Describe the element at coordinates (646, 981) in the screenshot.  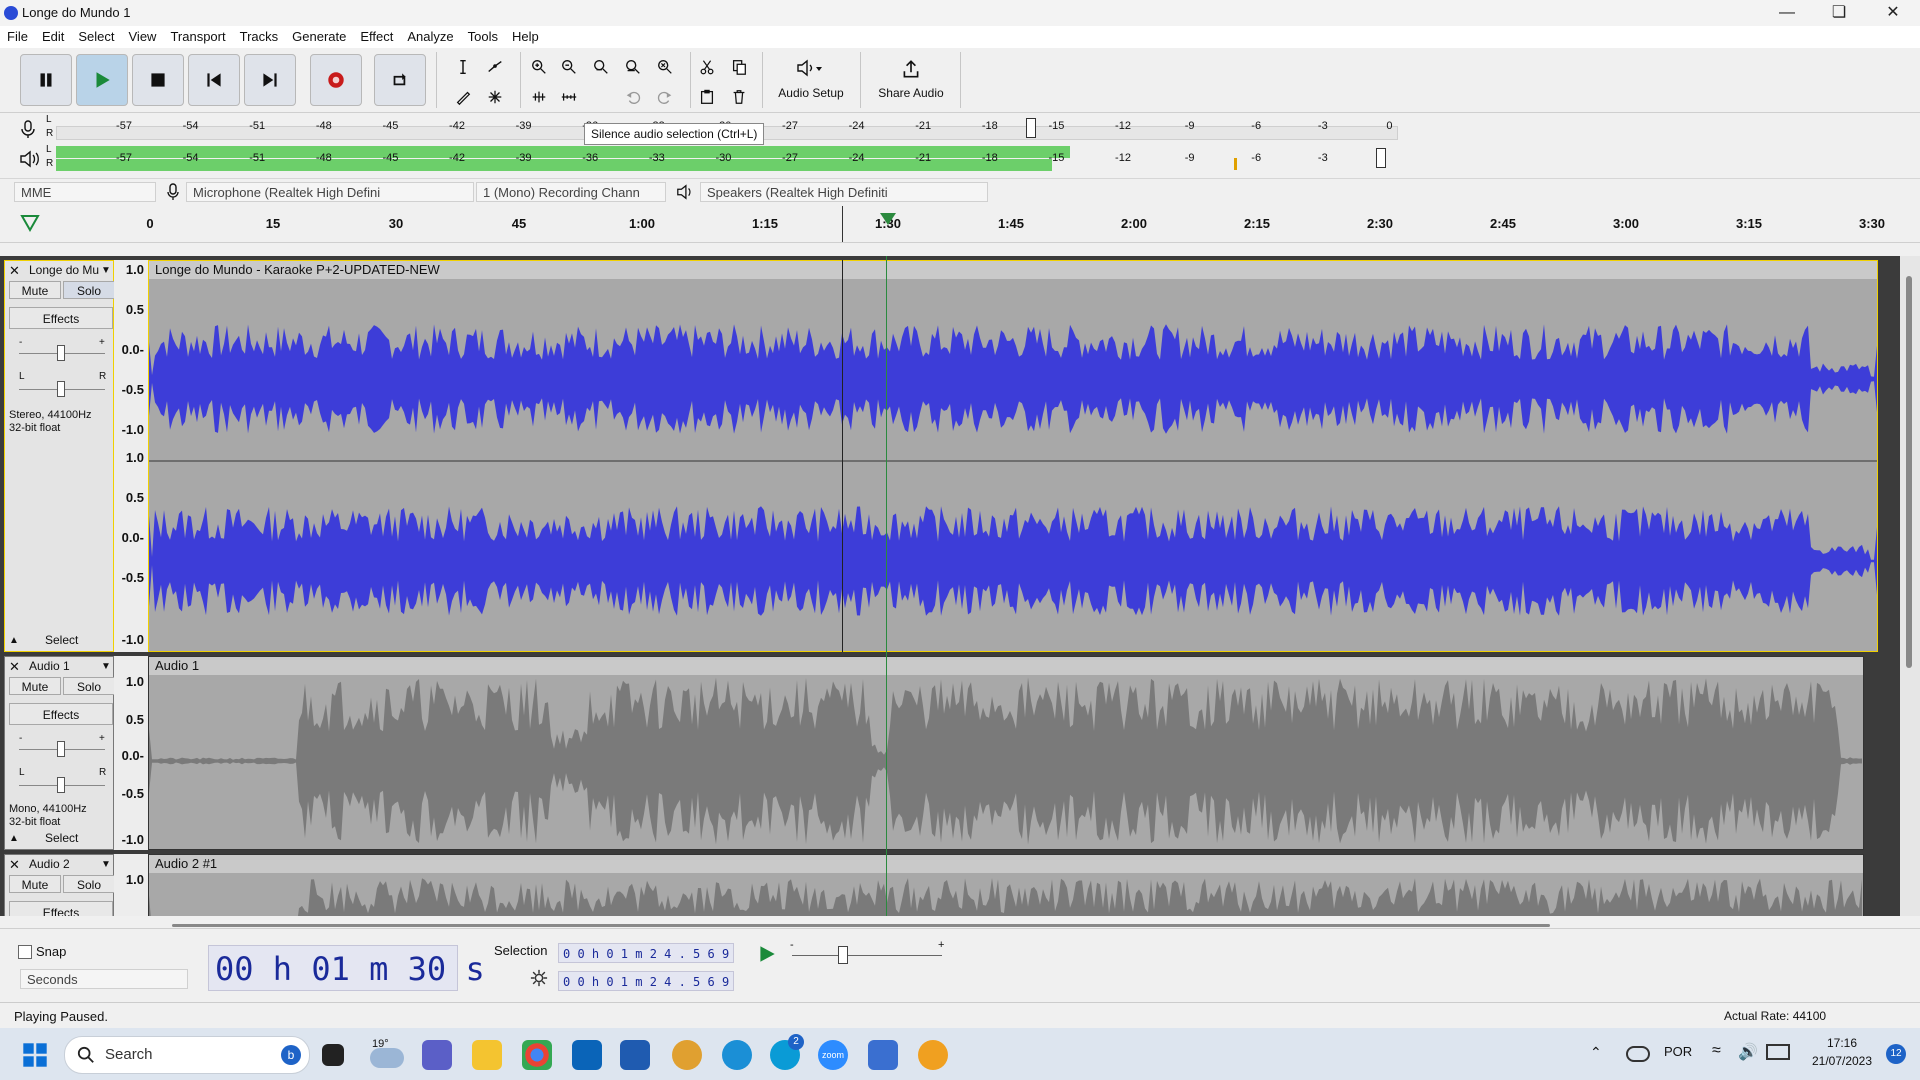
I see `selection-end-field: 0 0 h 0 1 m 2 4 . 5 6 9 s` at that location.